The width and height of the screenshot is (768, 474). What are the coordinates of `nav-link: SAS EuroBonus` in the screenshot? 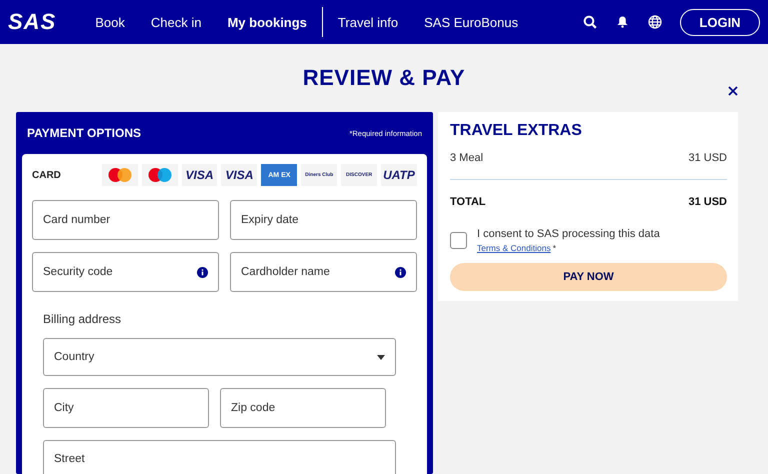 It's located at (471, 22).